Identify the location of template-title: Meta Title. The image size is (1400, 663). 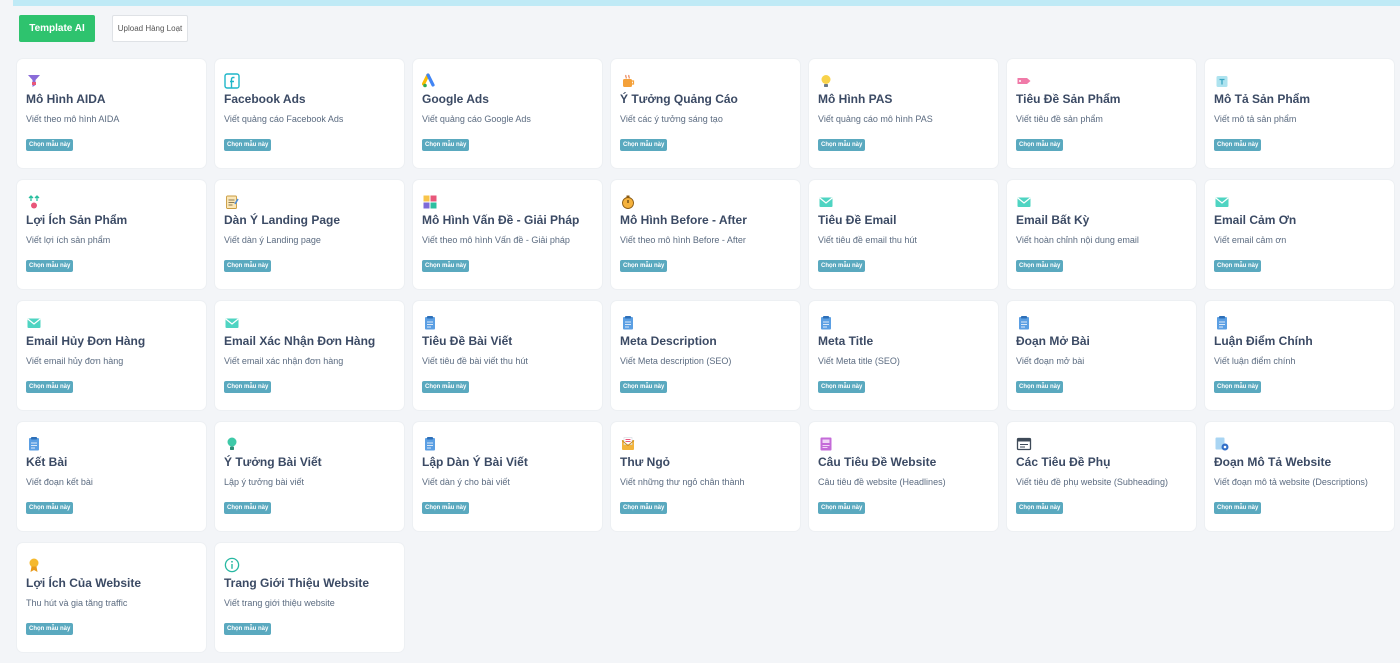
(846, 341).